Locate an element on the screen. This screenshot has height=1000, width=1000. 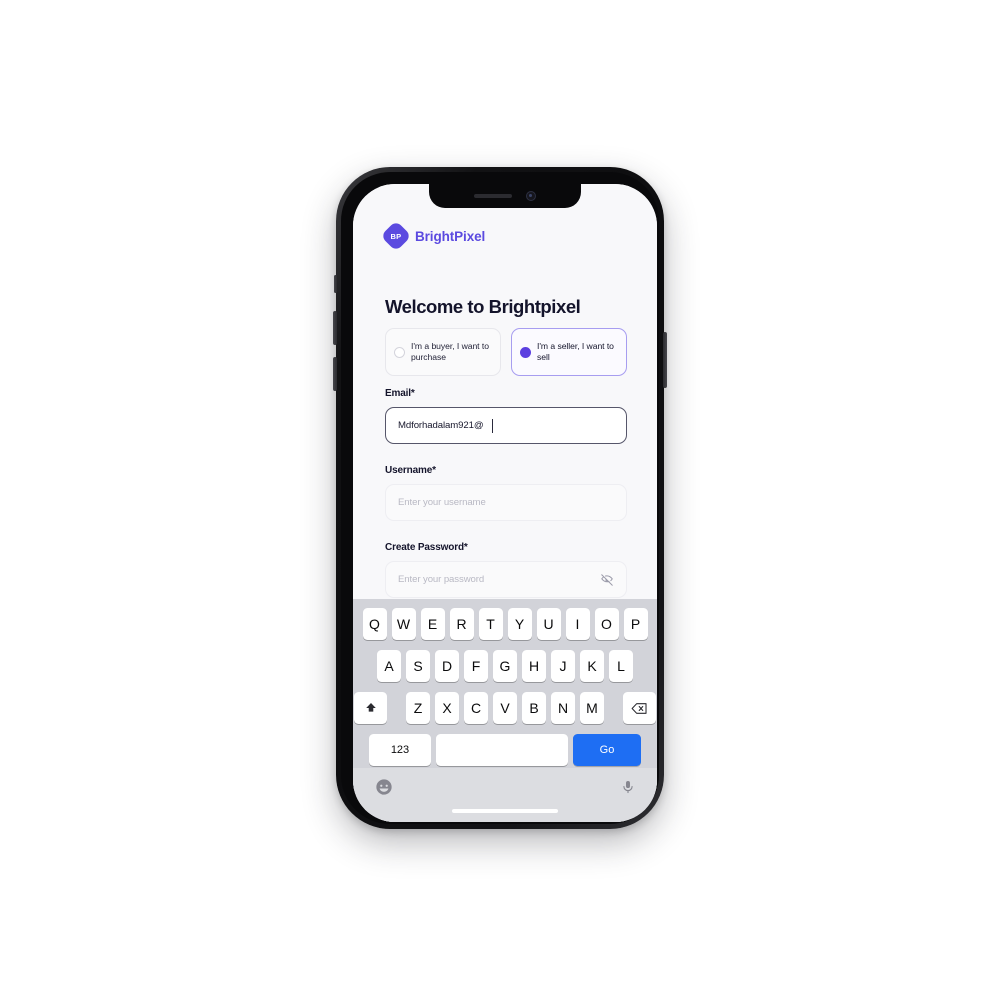
email-input: Mdforhadalam921@ is located at coordinates (506, 425).